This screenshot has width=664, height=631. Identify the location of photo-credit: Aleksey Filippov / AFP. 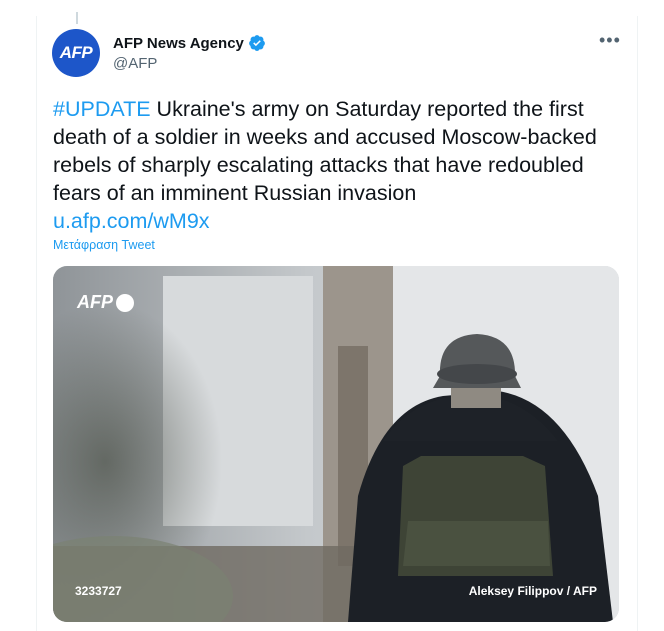
(532, 591).